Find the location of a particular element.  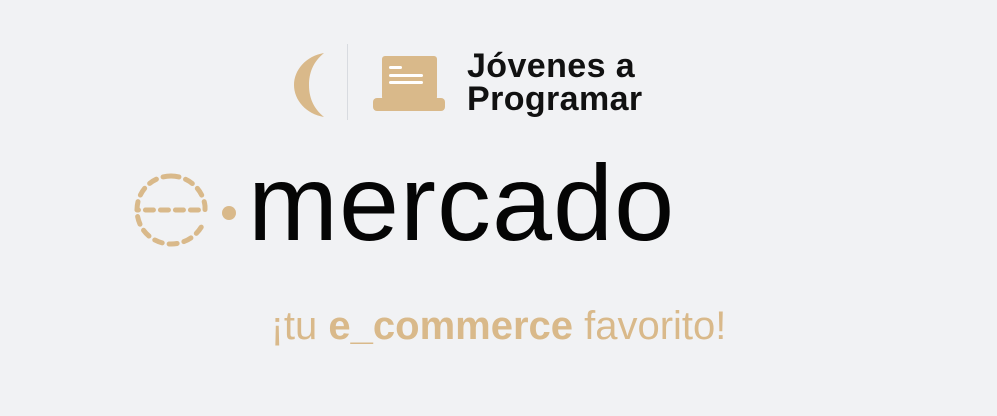

brand-name: Jóvenes a Programar is located at coordinates (555, 82).